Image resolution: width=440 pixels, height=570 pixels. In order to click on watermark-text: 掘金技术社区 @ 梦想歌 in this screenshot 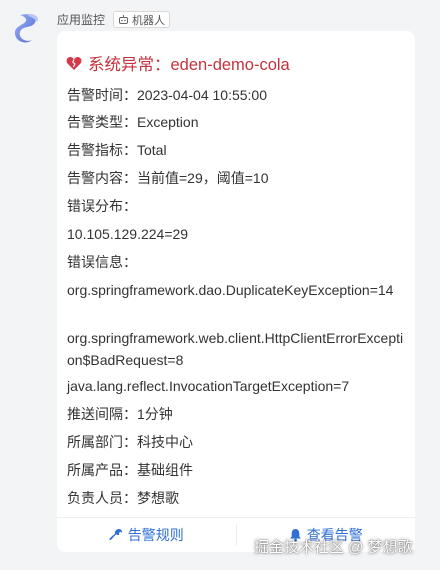, I will do `click(333, 547)`.